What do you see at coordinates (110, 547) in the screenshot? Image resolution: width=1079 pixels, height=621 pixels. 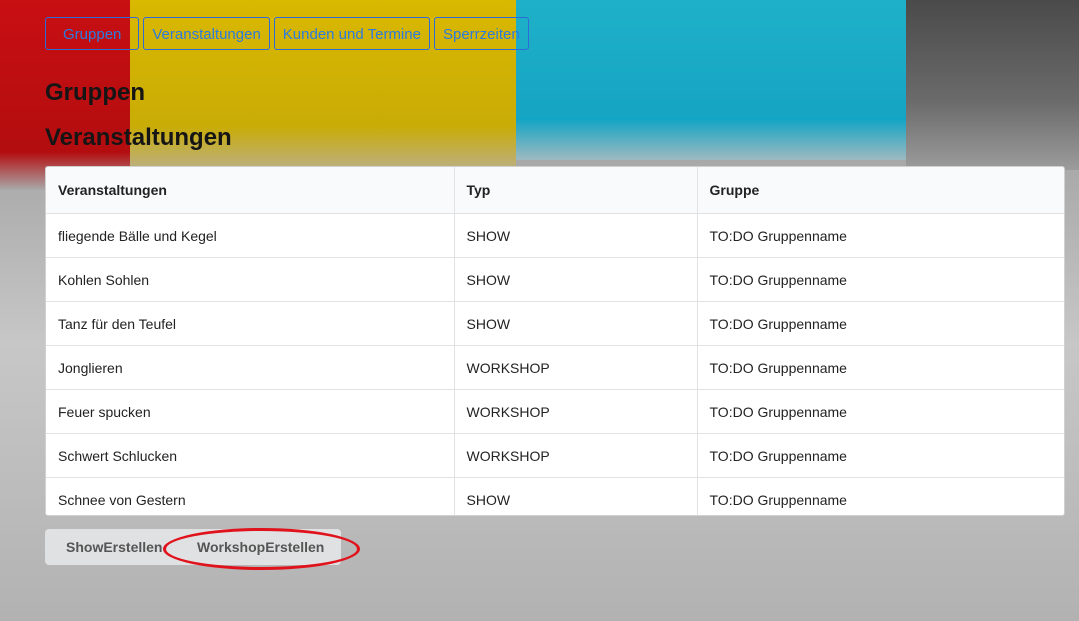 I see `show-erstellen-button: ShowErstellen` at bounding box center [110, 547].